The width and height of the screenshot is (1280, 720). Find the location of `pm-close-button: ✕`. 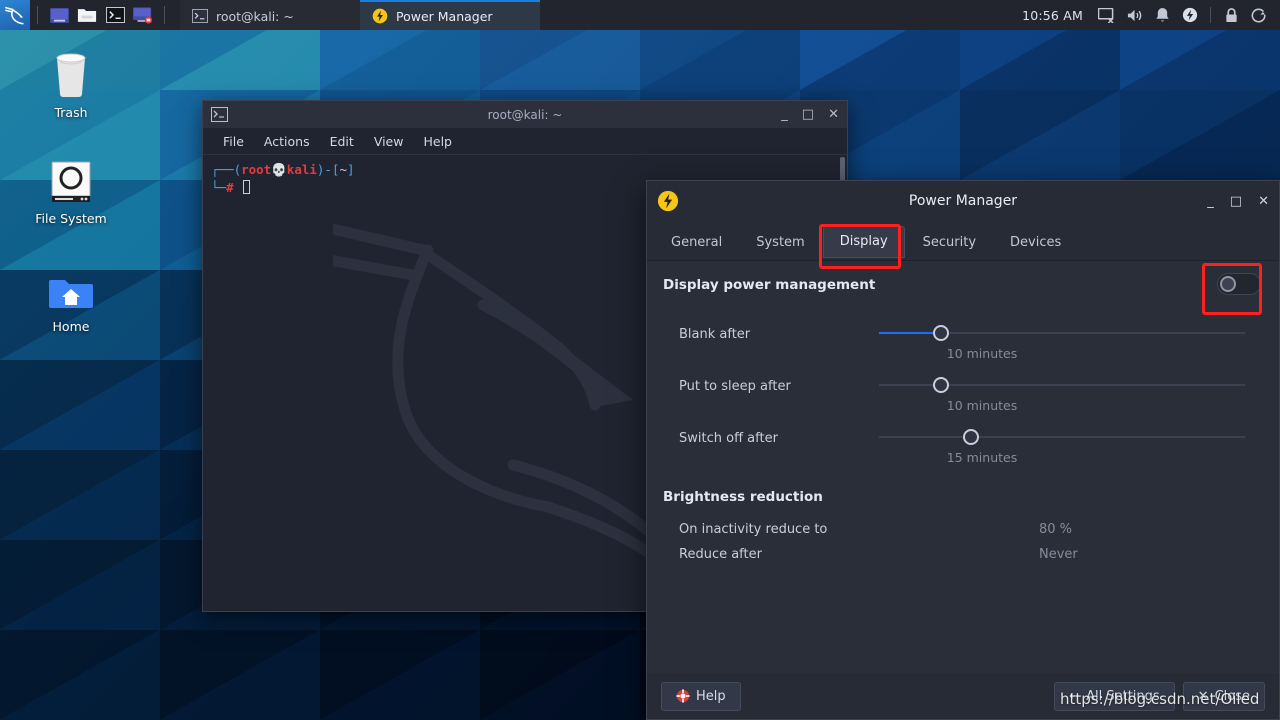

pm-close-button: ✕ is located at coordinates (1263, 201).